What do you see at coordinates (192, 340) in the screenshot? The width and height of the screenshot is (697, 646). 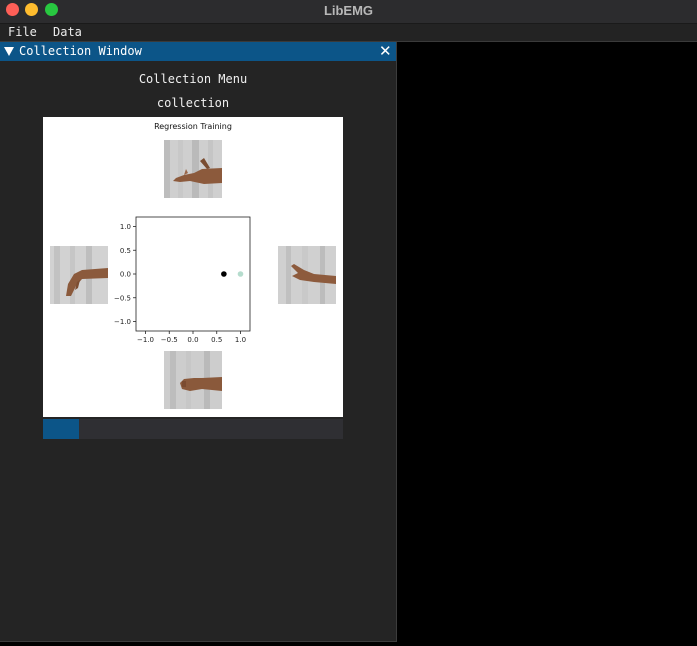 I see `x-tick-label: 0.0` at bounding box center [192, 340].